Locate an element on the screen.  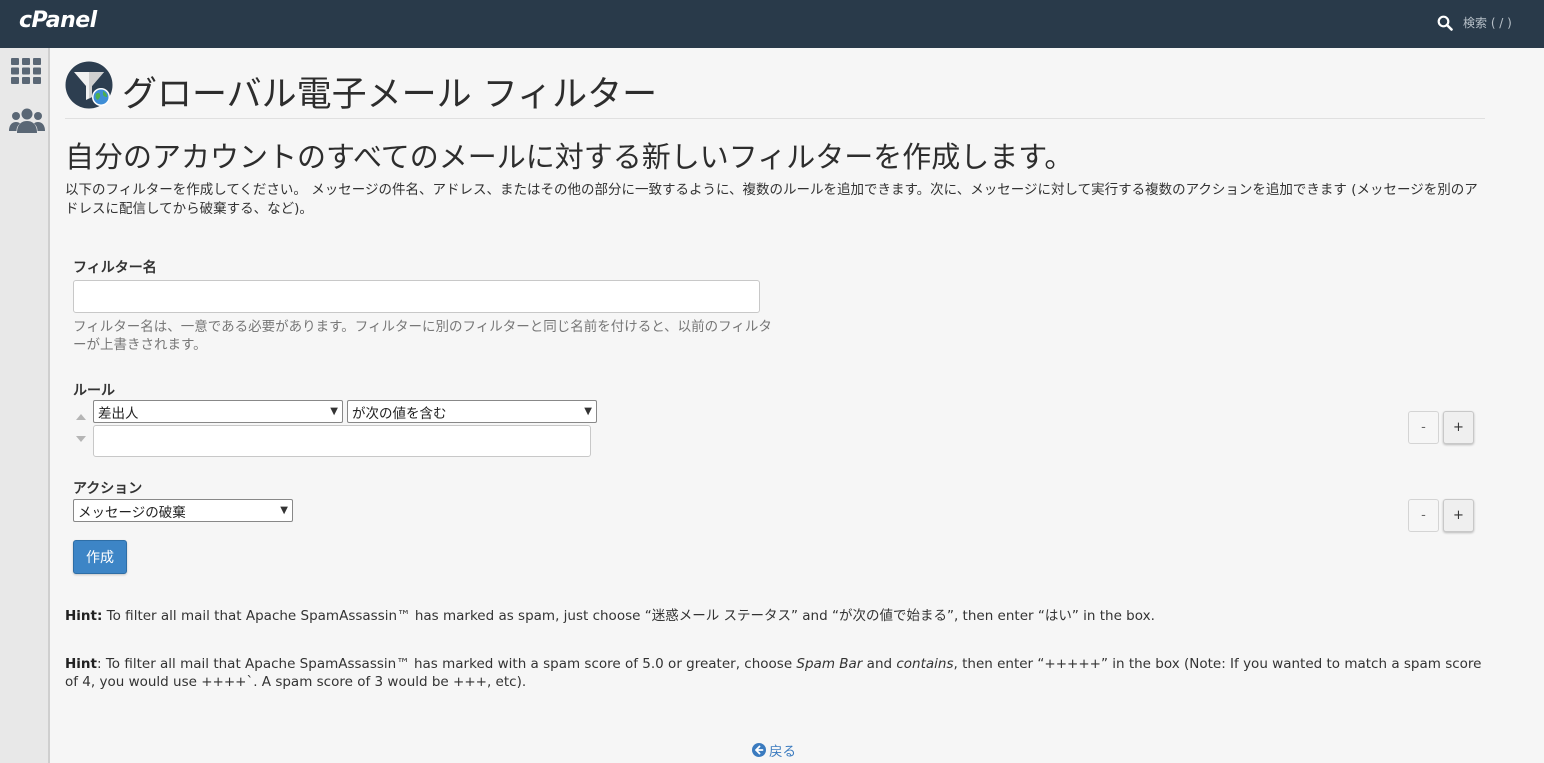
remove-action-button: - is located at coordinates (1423, 515).